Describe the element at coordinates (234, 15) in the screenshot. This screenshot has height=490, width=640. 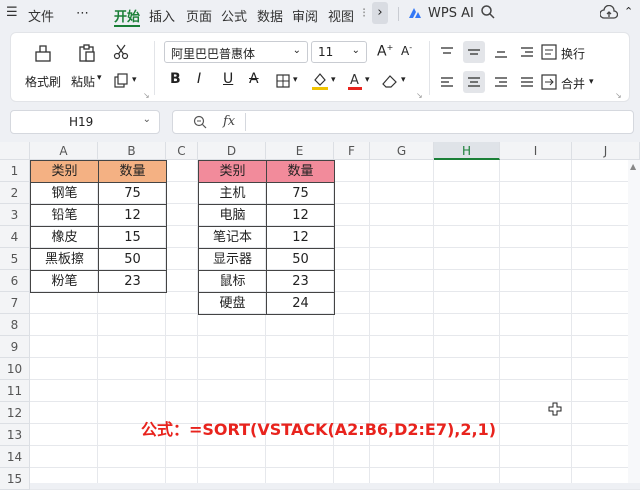
I see `tab-formula: 公式` at that location.